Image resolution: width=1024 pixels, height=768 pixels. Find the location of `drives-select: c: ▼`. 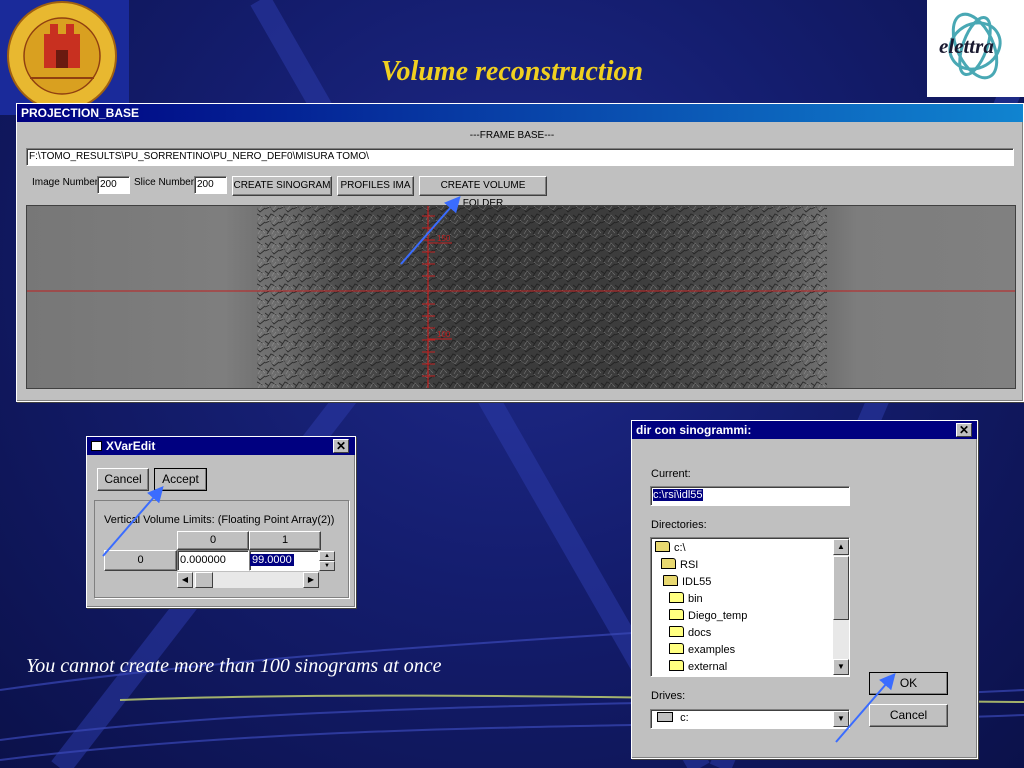

drives-select: c: ▼ is located at coordinates (750, 719).